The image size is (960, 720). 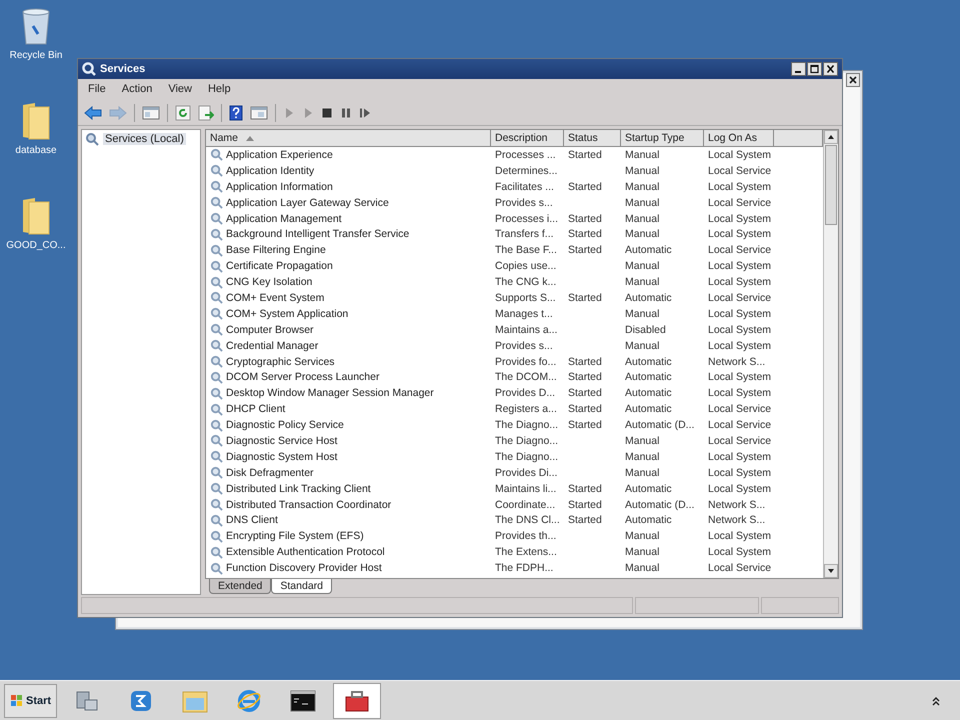 I want to click on service-name: Distributed Link Tracking Client, so click(x=298, y=488).